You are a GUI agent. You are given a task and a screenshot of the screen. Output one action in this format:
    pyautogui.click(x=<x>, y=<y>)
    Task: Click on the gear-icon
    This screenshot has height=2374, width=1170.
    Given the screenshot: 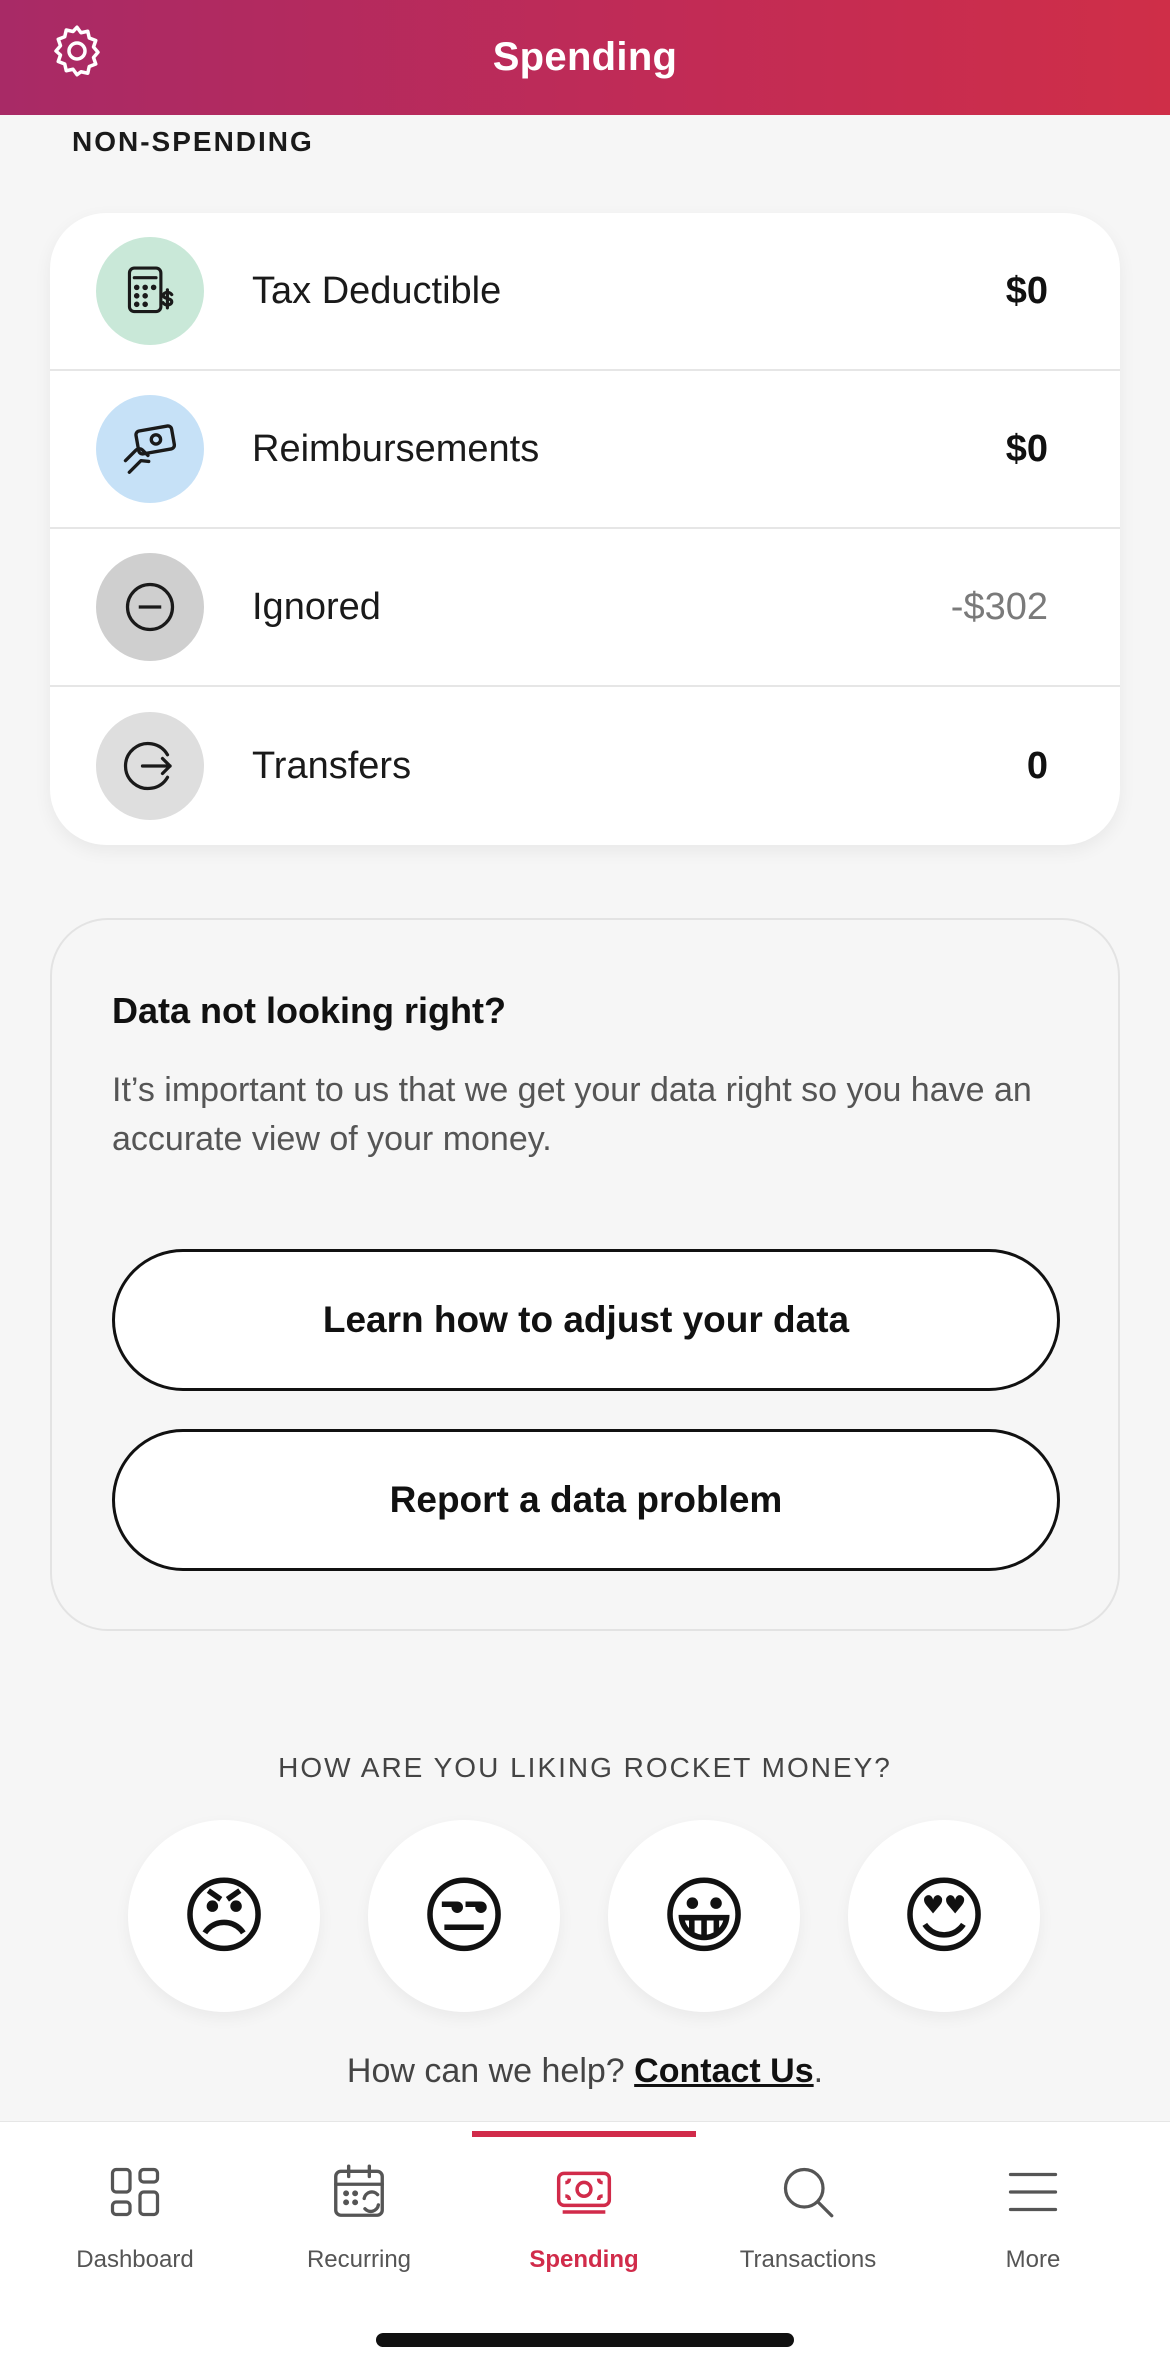 What is the action you would take?
    pyautogui.click(x=77, y=51)
    